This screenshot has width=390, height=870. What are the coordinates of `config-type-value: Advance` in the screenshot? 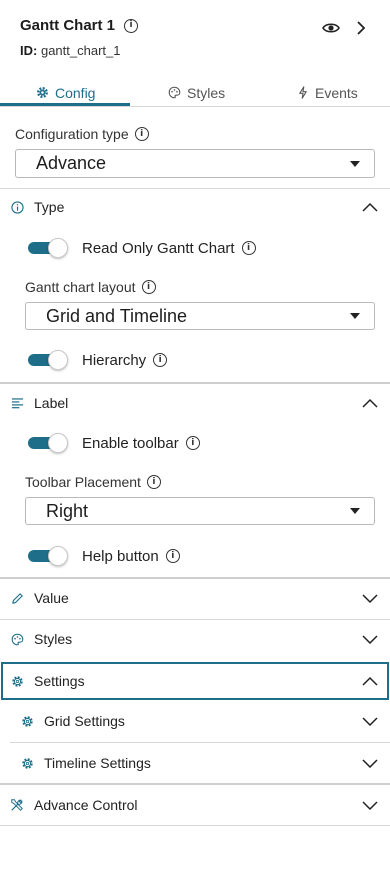 It's located at (71, 163).